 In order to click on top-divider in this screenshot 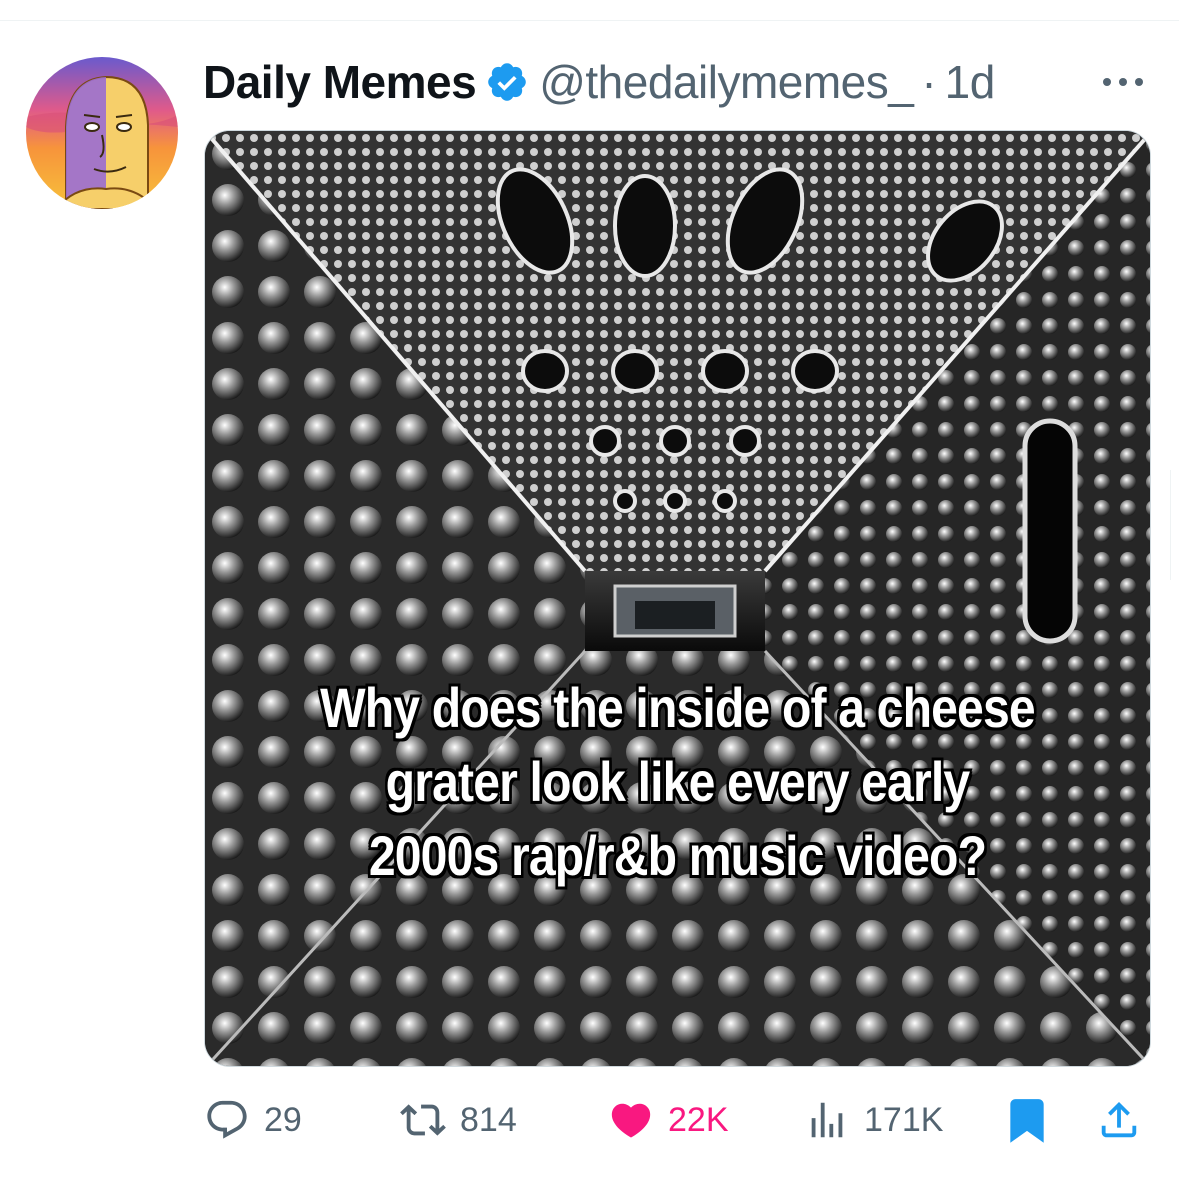, I will do `click(589, 20)`.